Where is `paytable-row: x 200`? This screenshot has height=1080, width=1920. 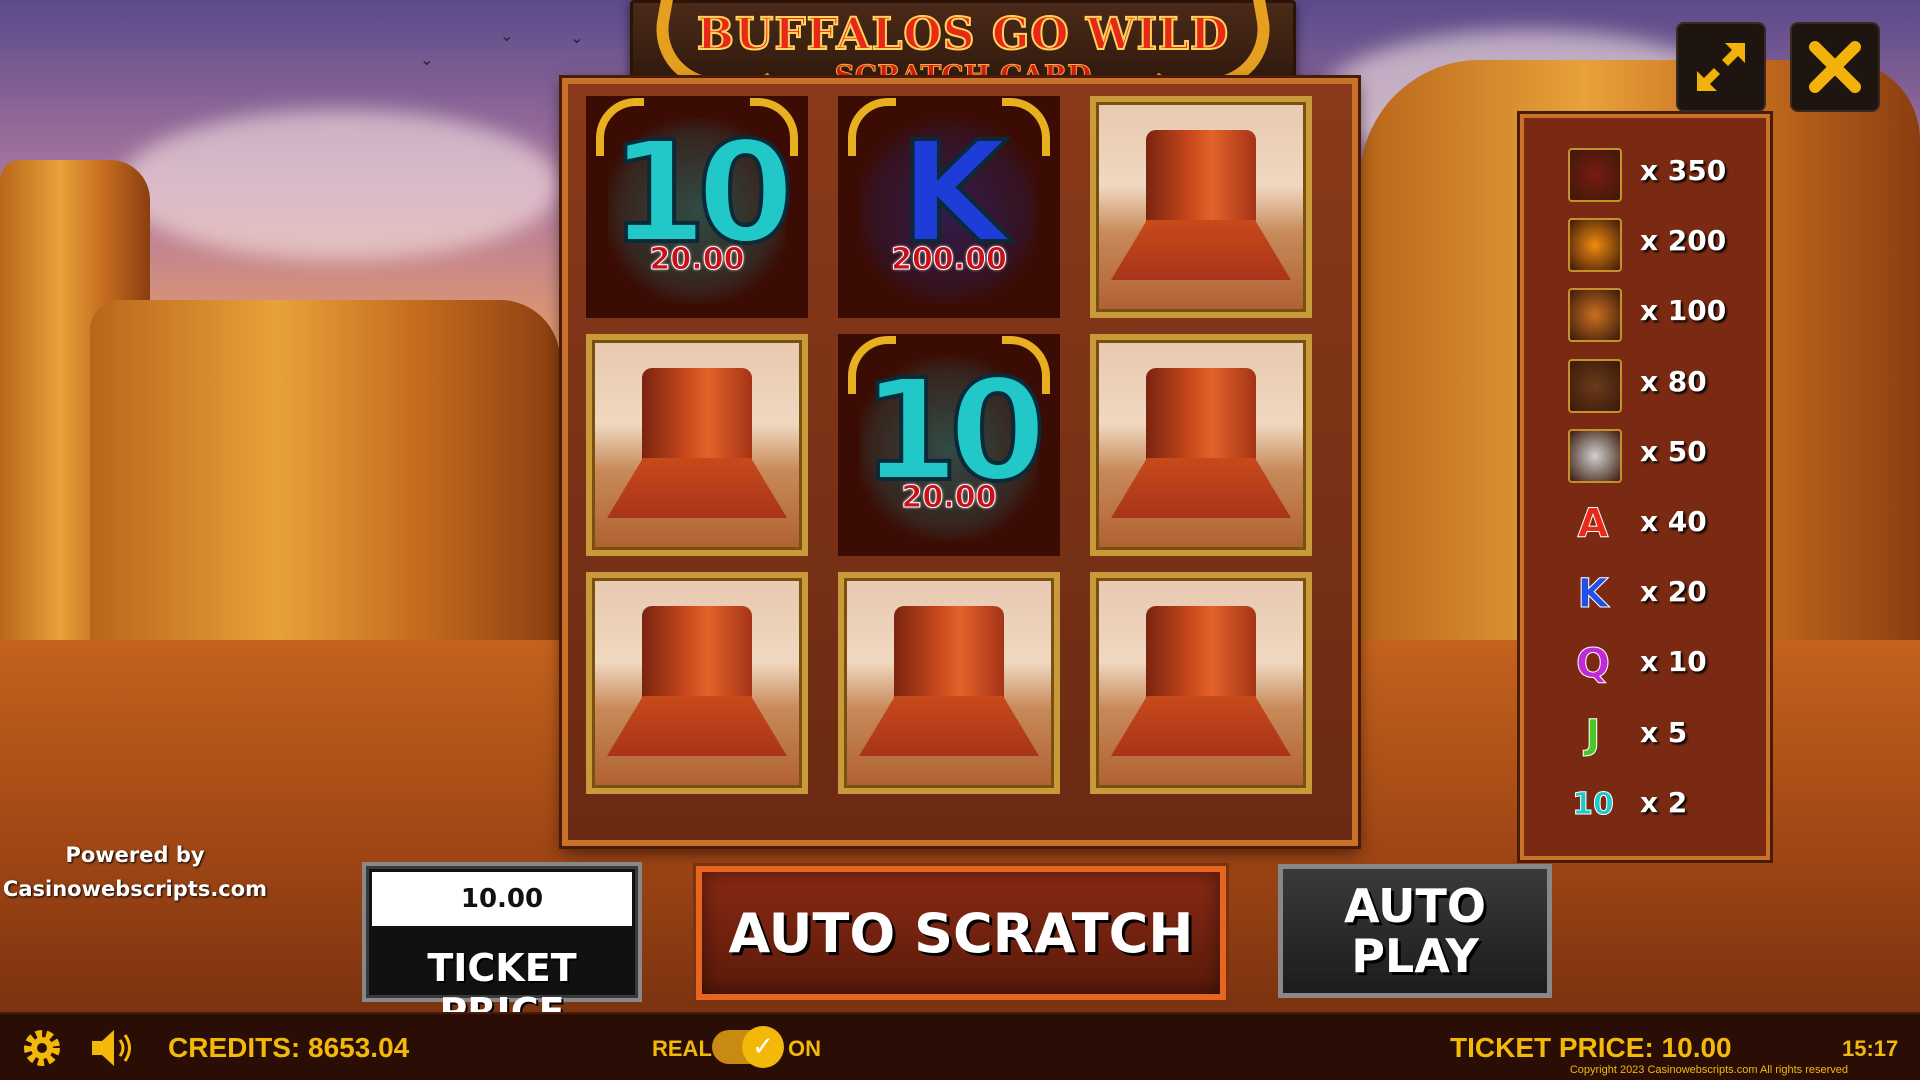 paytable-row: x 200 is located at coordinates (1658, 244).